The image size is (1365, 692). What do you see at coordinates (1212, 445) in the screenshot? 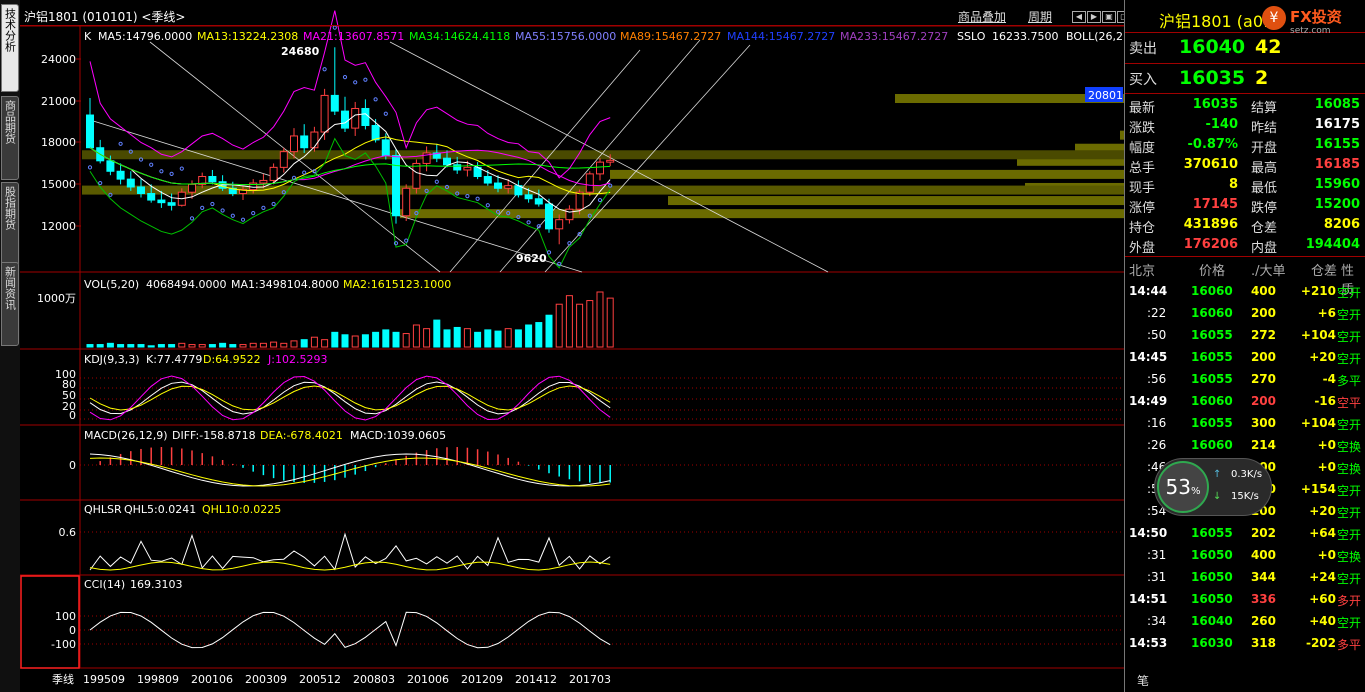
I see `tick-price: 16060` at bounding box center [1212, 445].